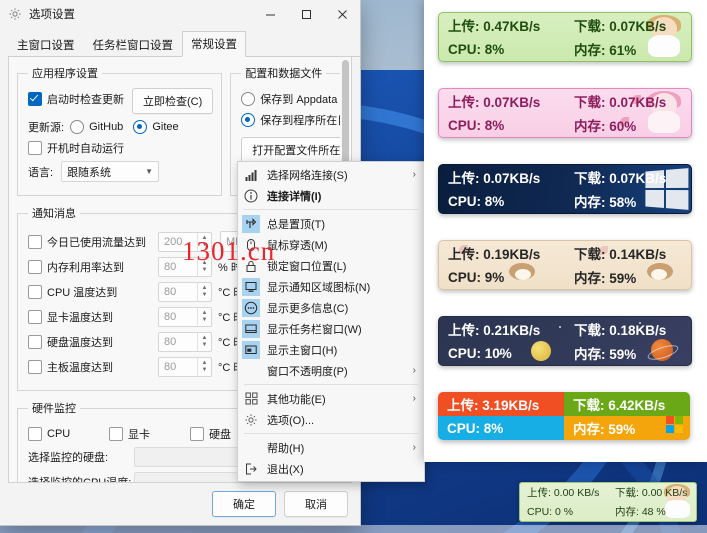 The image size is (707, 533). I want to click on skin-cpu: CPU: 9%, so click(476, 277).